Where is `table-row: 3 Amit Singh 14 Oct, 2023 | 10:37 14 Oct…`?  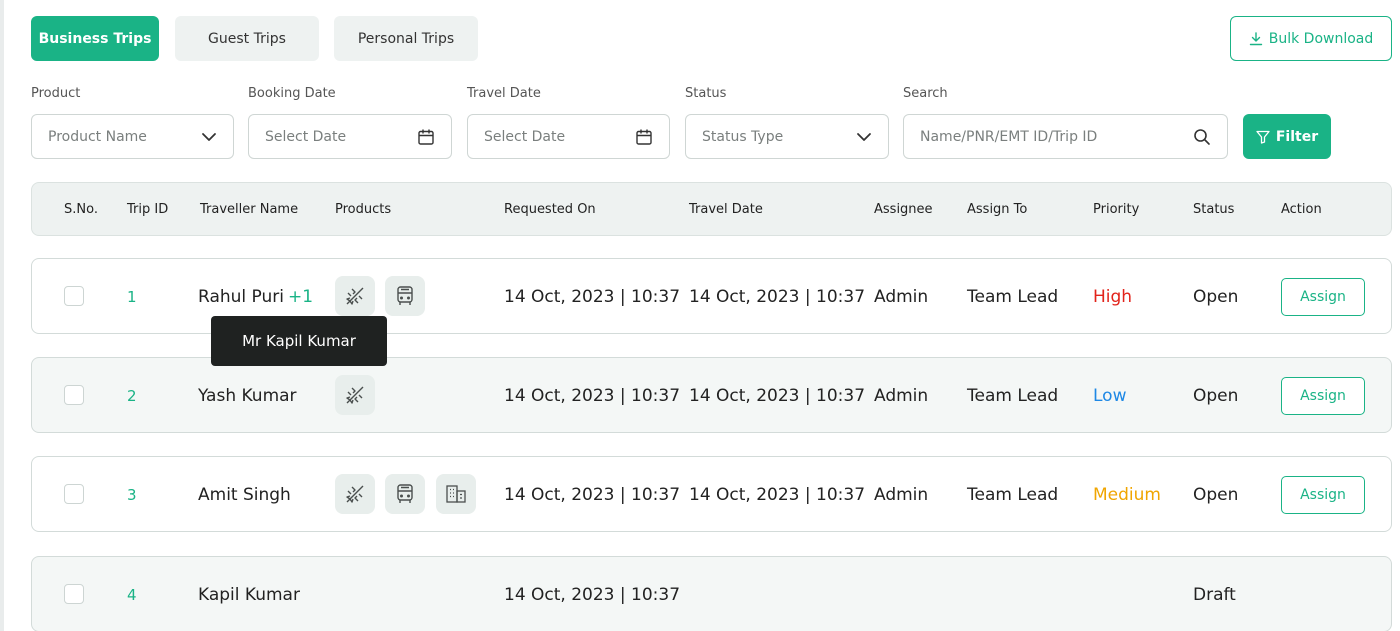
table-row: 3 Amit Singh 14 Oct, 2023 | 10:37 14 Oct… is located at coordinates (711, 494).